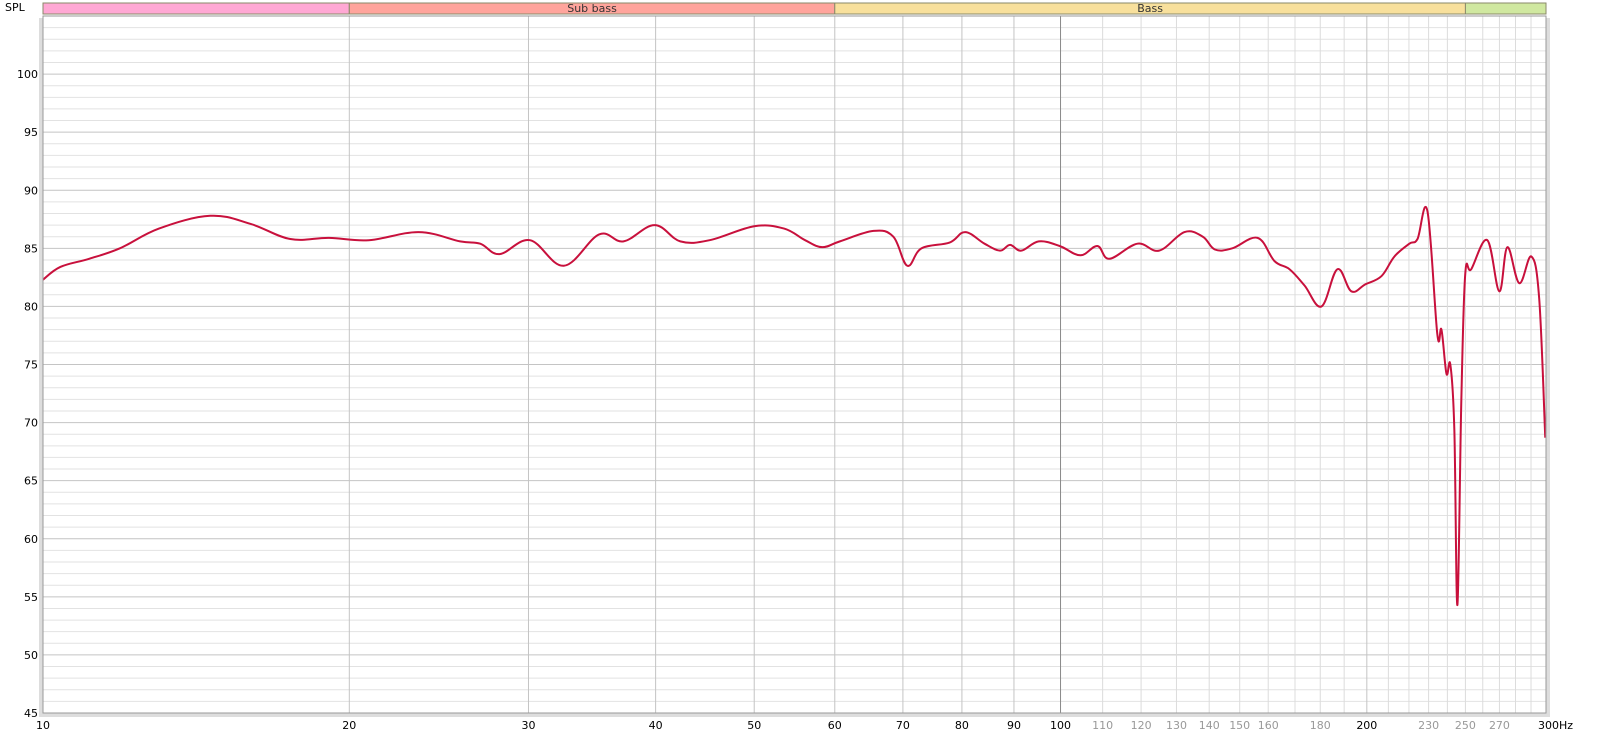 This screenshot has height=754, width=1606. What do you see at coordinates (27, 394) in the screenshot?
I see `y-tick-labels: 4550556065707580859095100` at bounding box center [27, 394].